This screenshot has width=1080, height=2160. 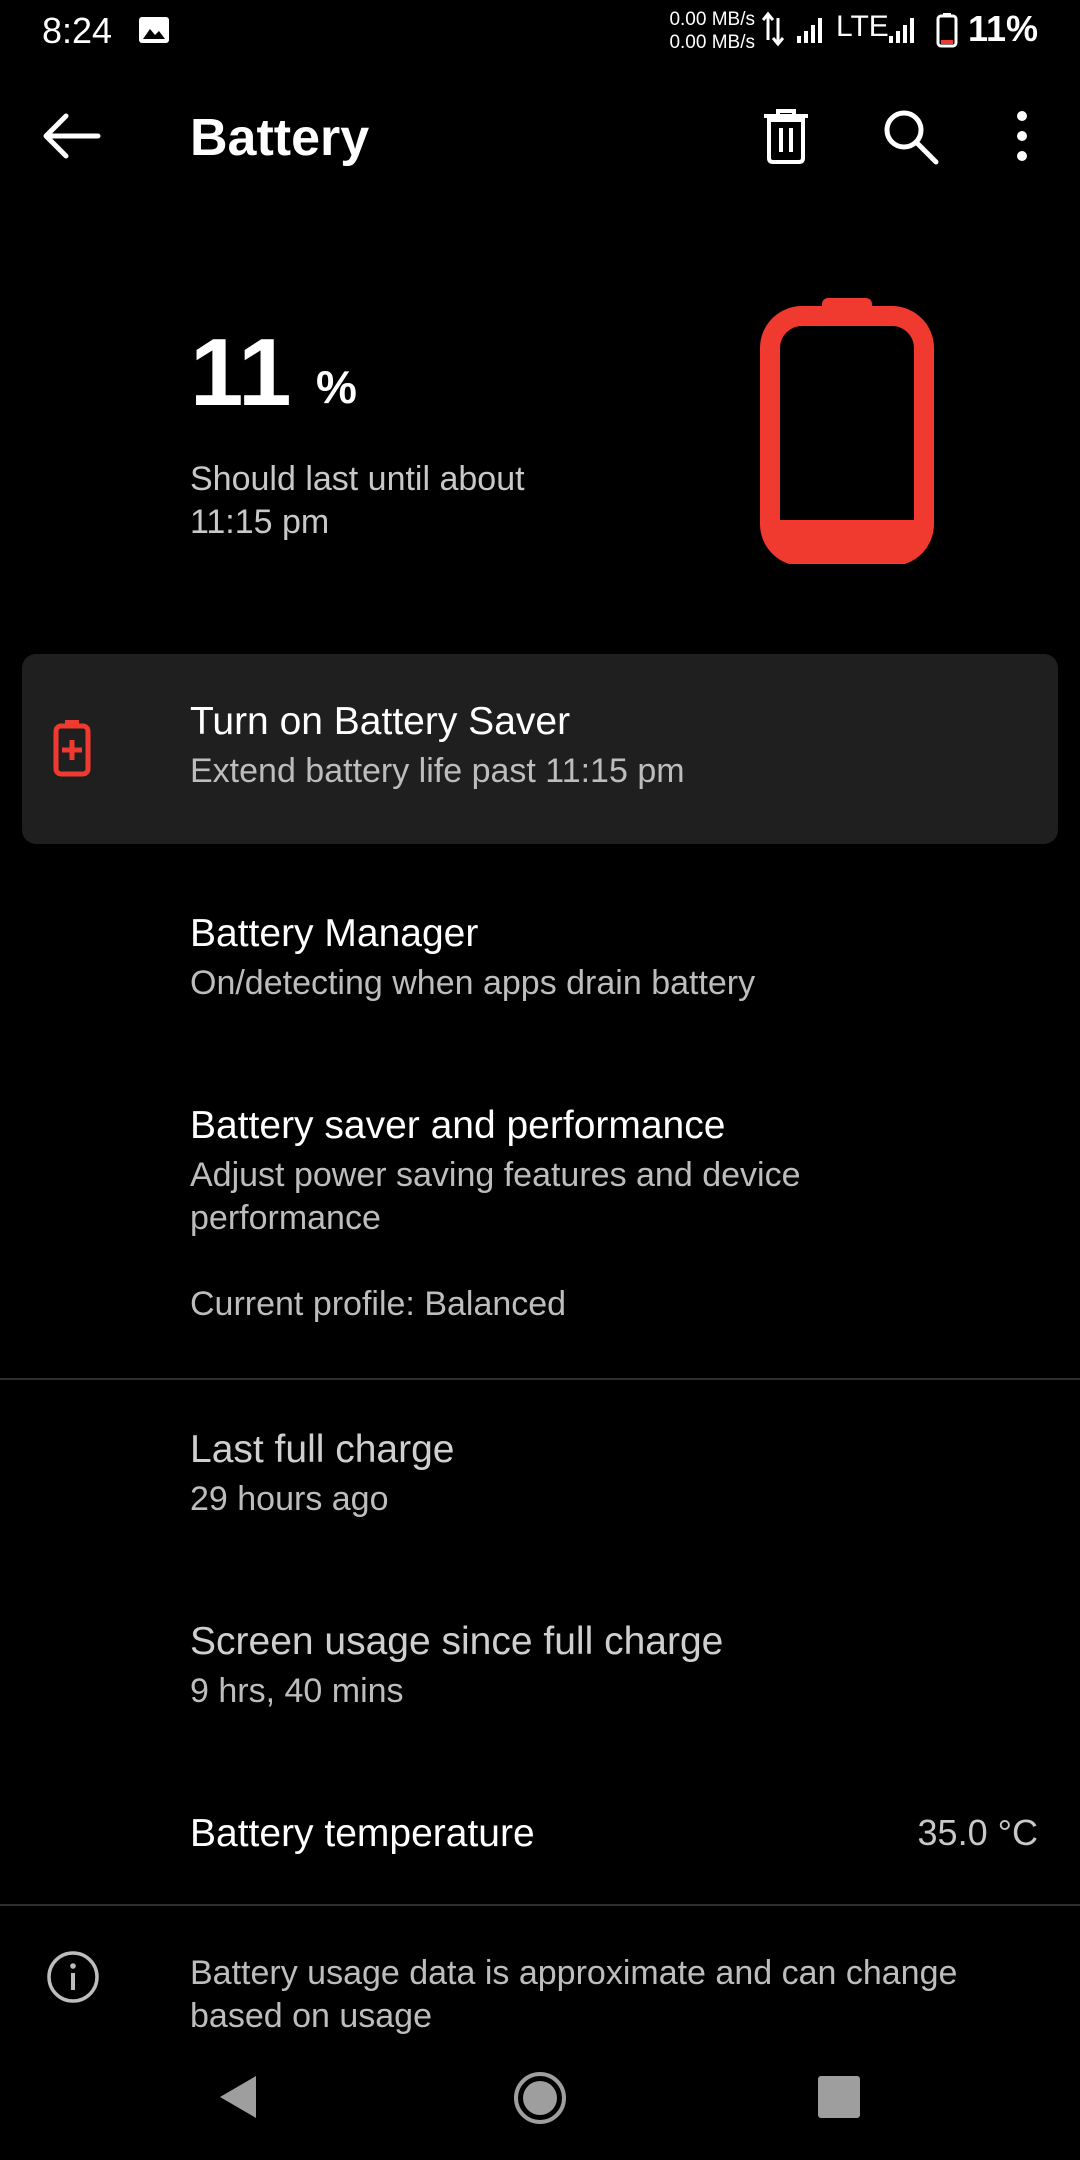 I want to click on battery-percent-sign: %, so click(x=336, y=387).